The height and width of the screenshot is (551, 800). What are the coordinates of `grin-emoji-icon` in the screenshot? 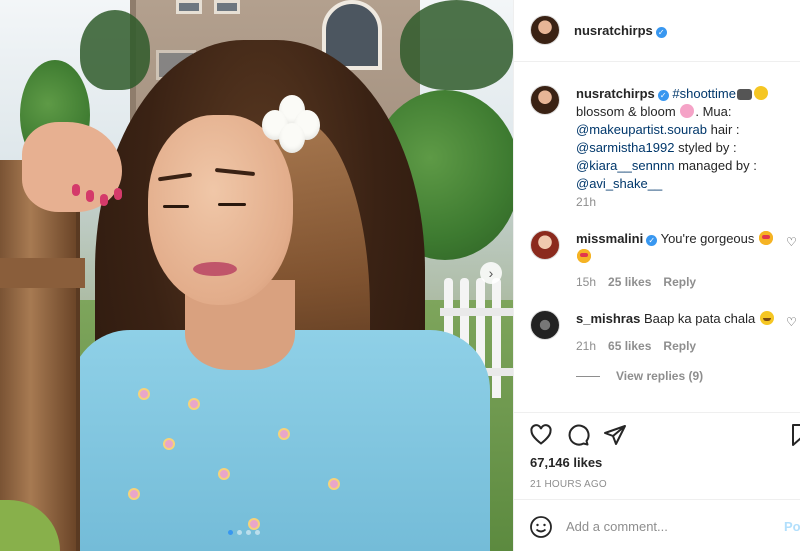 It's located at (766, 318).